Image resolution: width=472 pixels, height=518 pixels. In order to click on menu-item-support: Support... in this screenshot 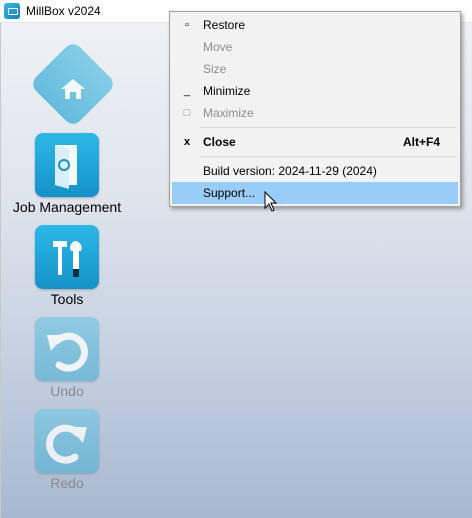, I will do `click(315, 193)`.